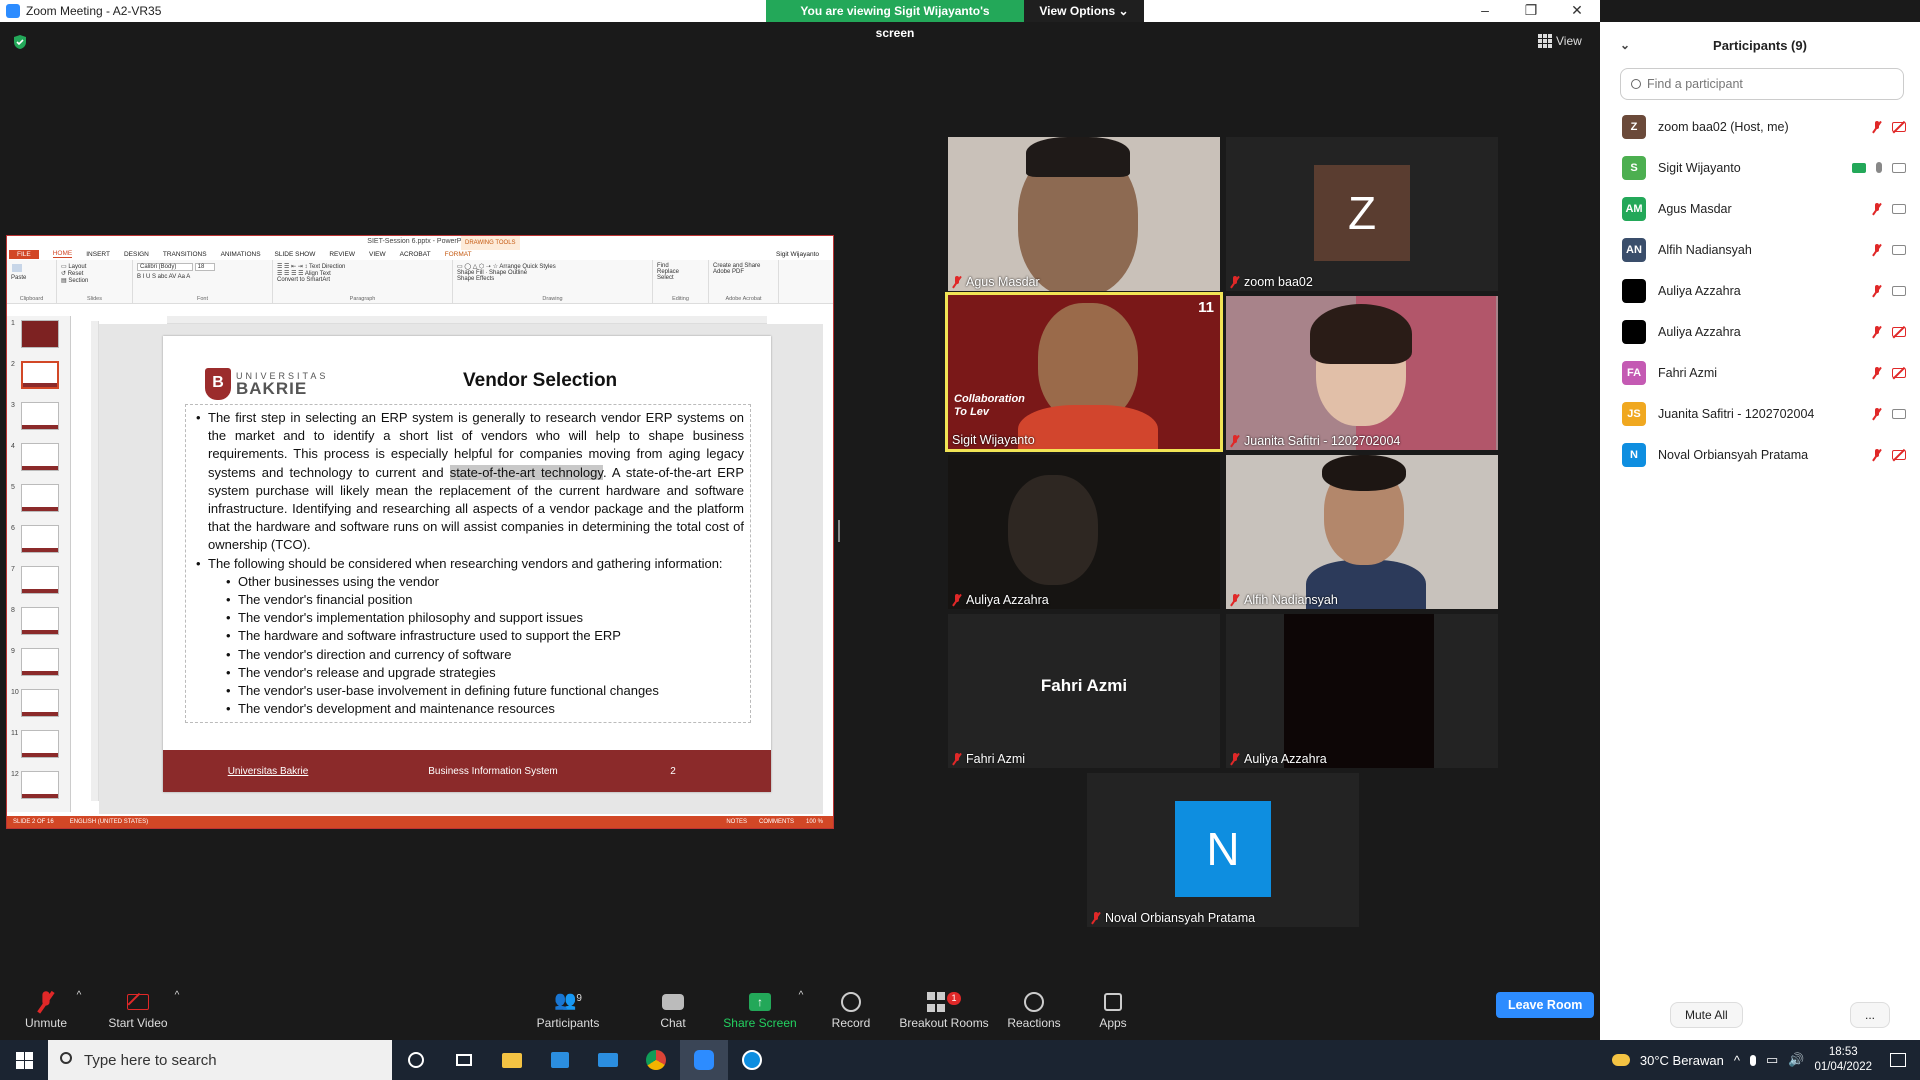 Image resolution: width=1920 pixels, height=1080 pixels. I want to click on create-share-pdf-button: Create and Share Adobe PDF, so click(743, 269).